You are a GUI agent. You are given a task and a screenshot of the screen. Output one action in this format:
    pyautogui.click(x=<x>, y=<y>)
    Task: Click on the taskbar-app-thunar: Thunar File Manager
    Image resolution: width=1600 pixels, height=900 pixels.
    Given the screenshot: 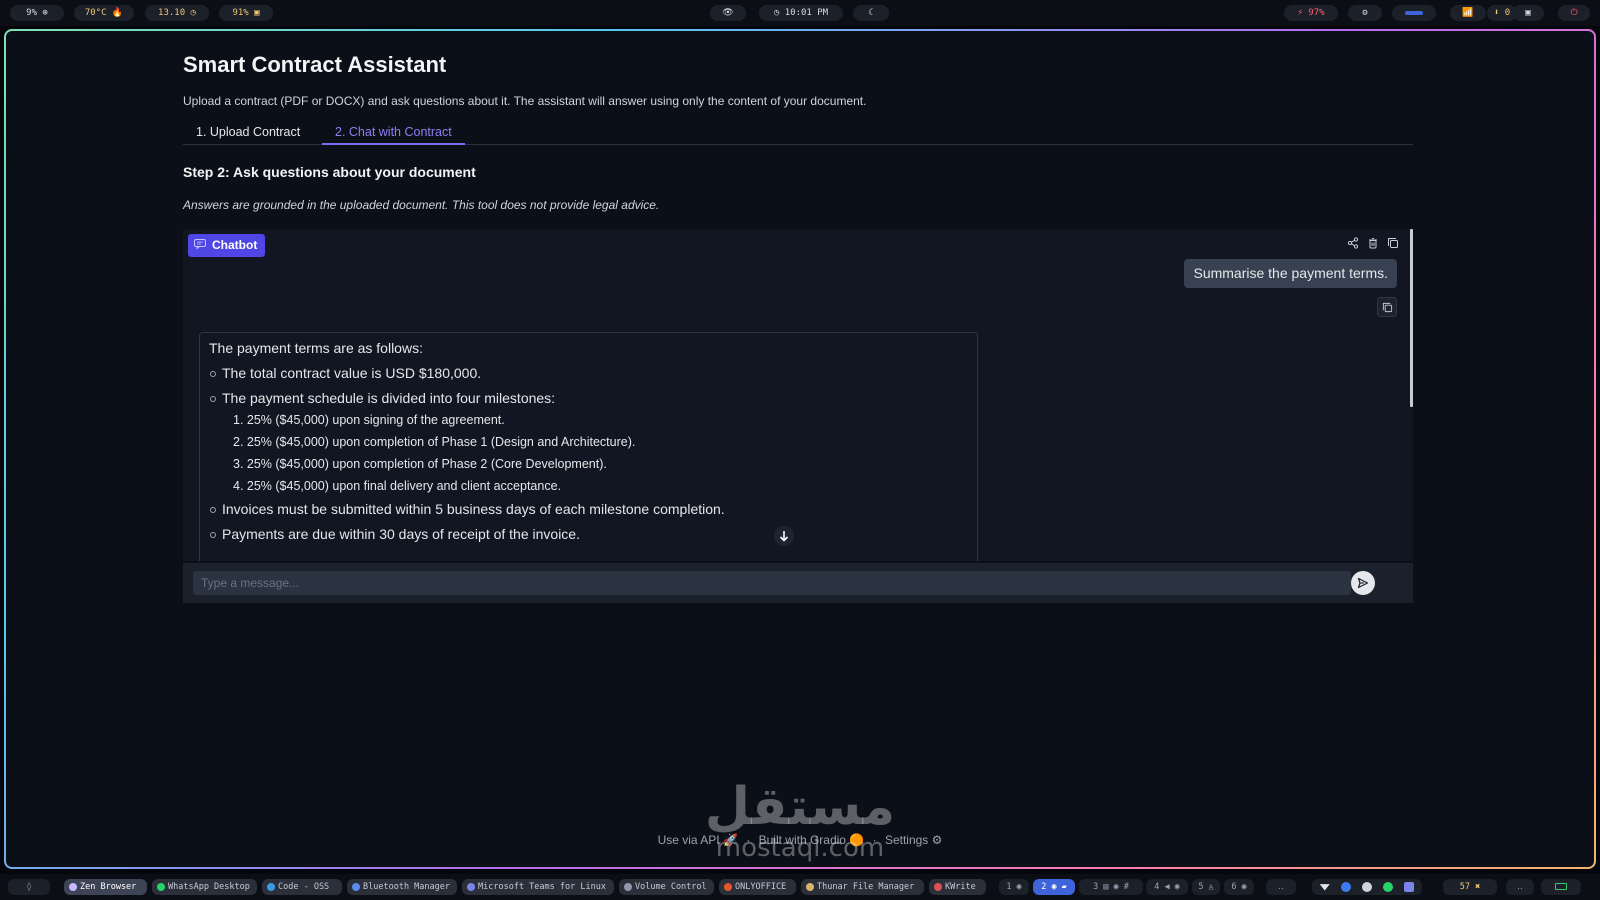 What is the action you would take?
    pyautogui.click(x=862, y=887)
    